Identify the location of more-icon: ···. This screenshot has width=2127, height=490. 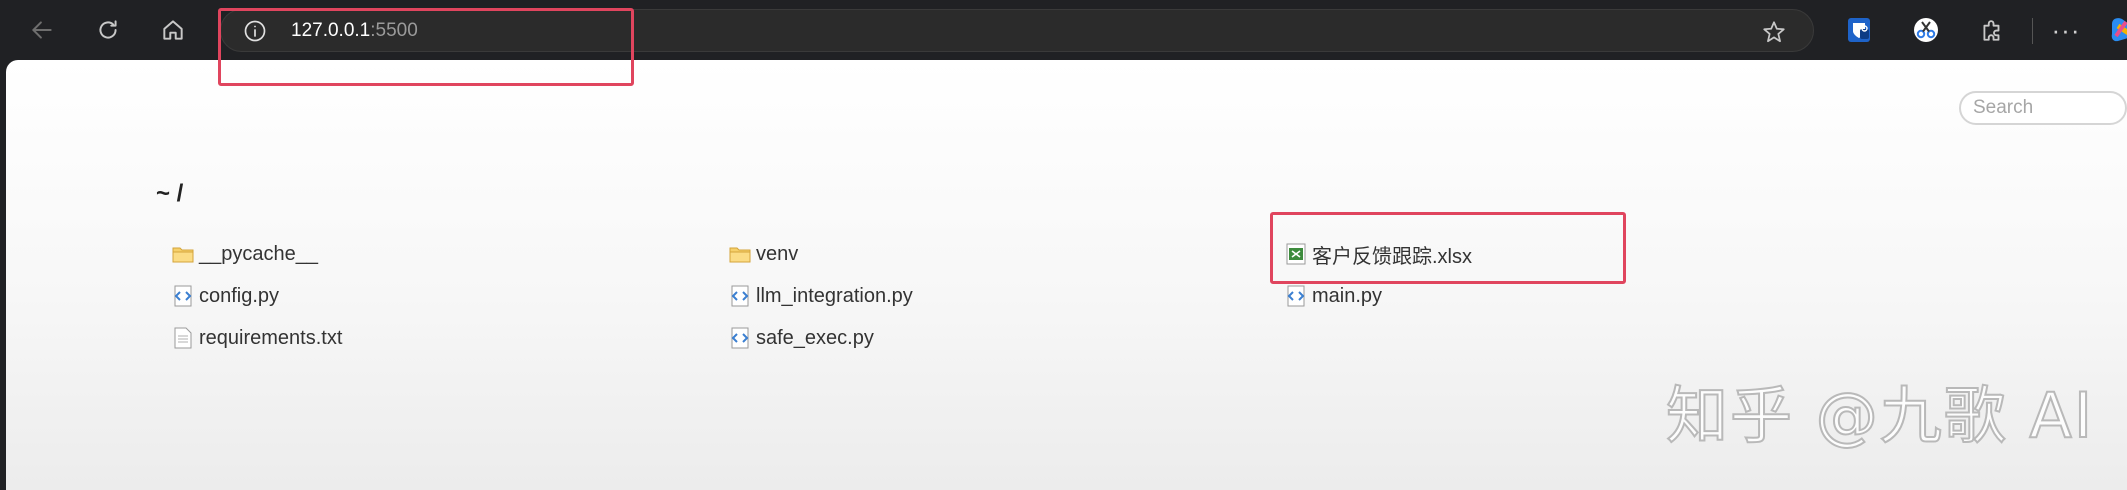
(2066, 29).